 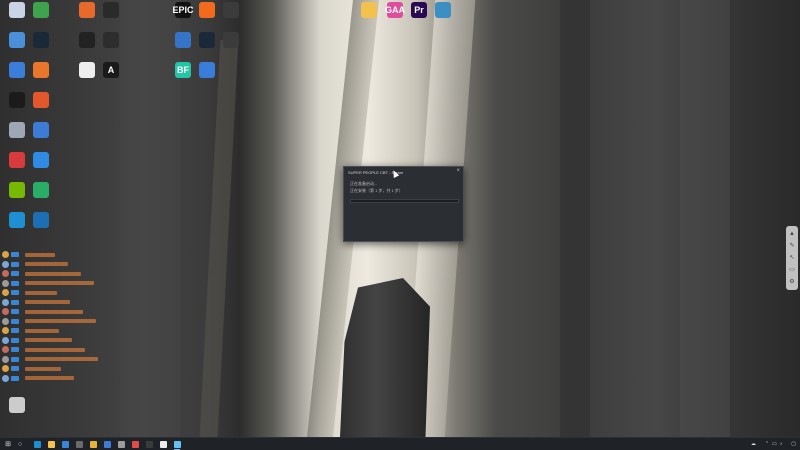 What do you see at coordinates (231, 40) in the screenshot?
I see `game-icon` at bounding box center [231, 40].